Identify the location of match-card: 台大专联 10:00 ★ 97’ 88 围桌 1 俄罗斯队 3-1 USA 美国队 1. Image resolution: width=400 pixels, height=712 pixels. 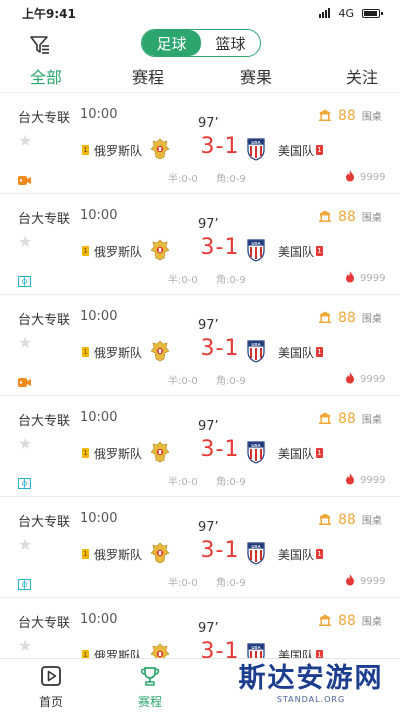
(200, 627).